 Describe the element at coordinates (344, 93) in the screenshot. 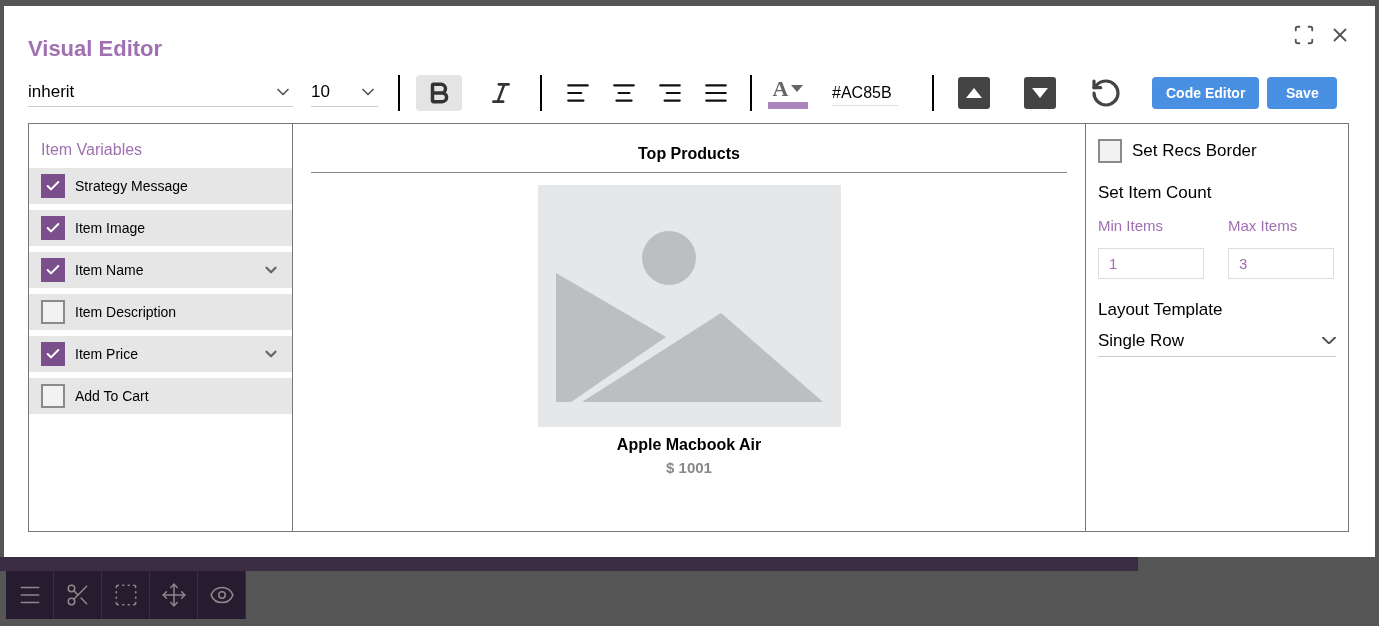

I see `font-size-dropdown: 10` at that location.